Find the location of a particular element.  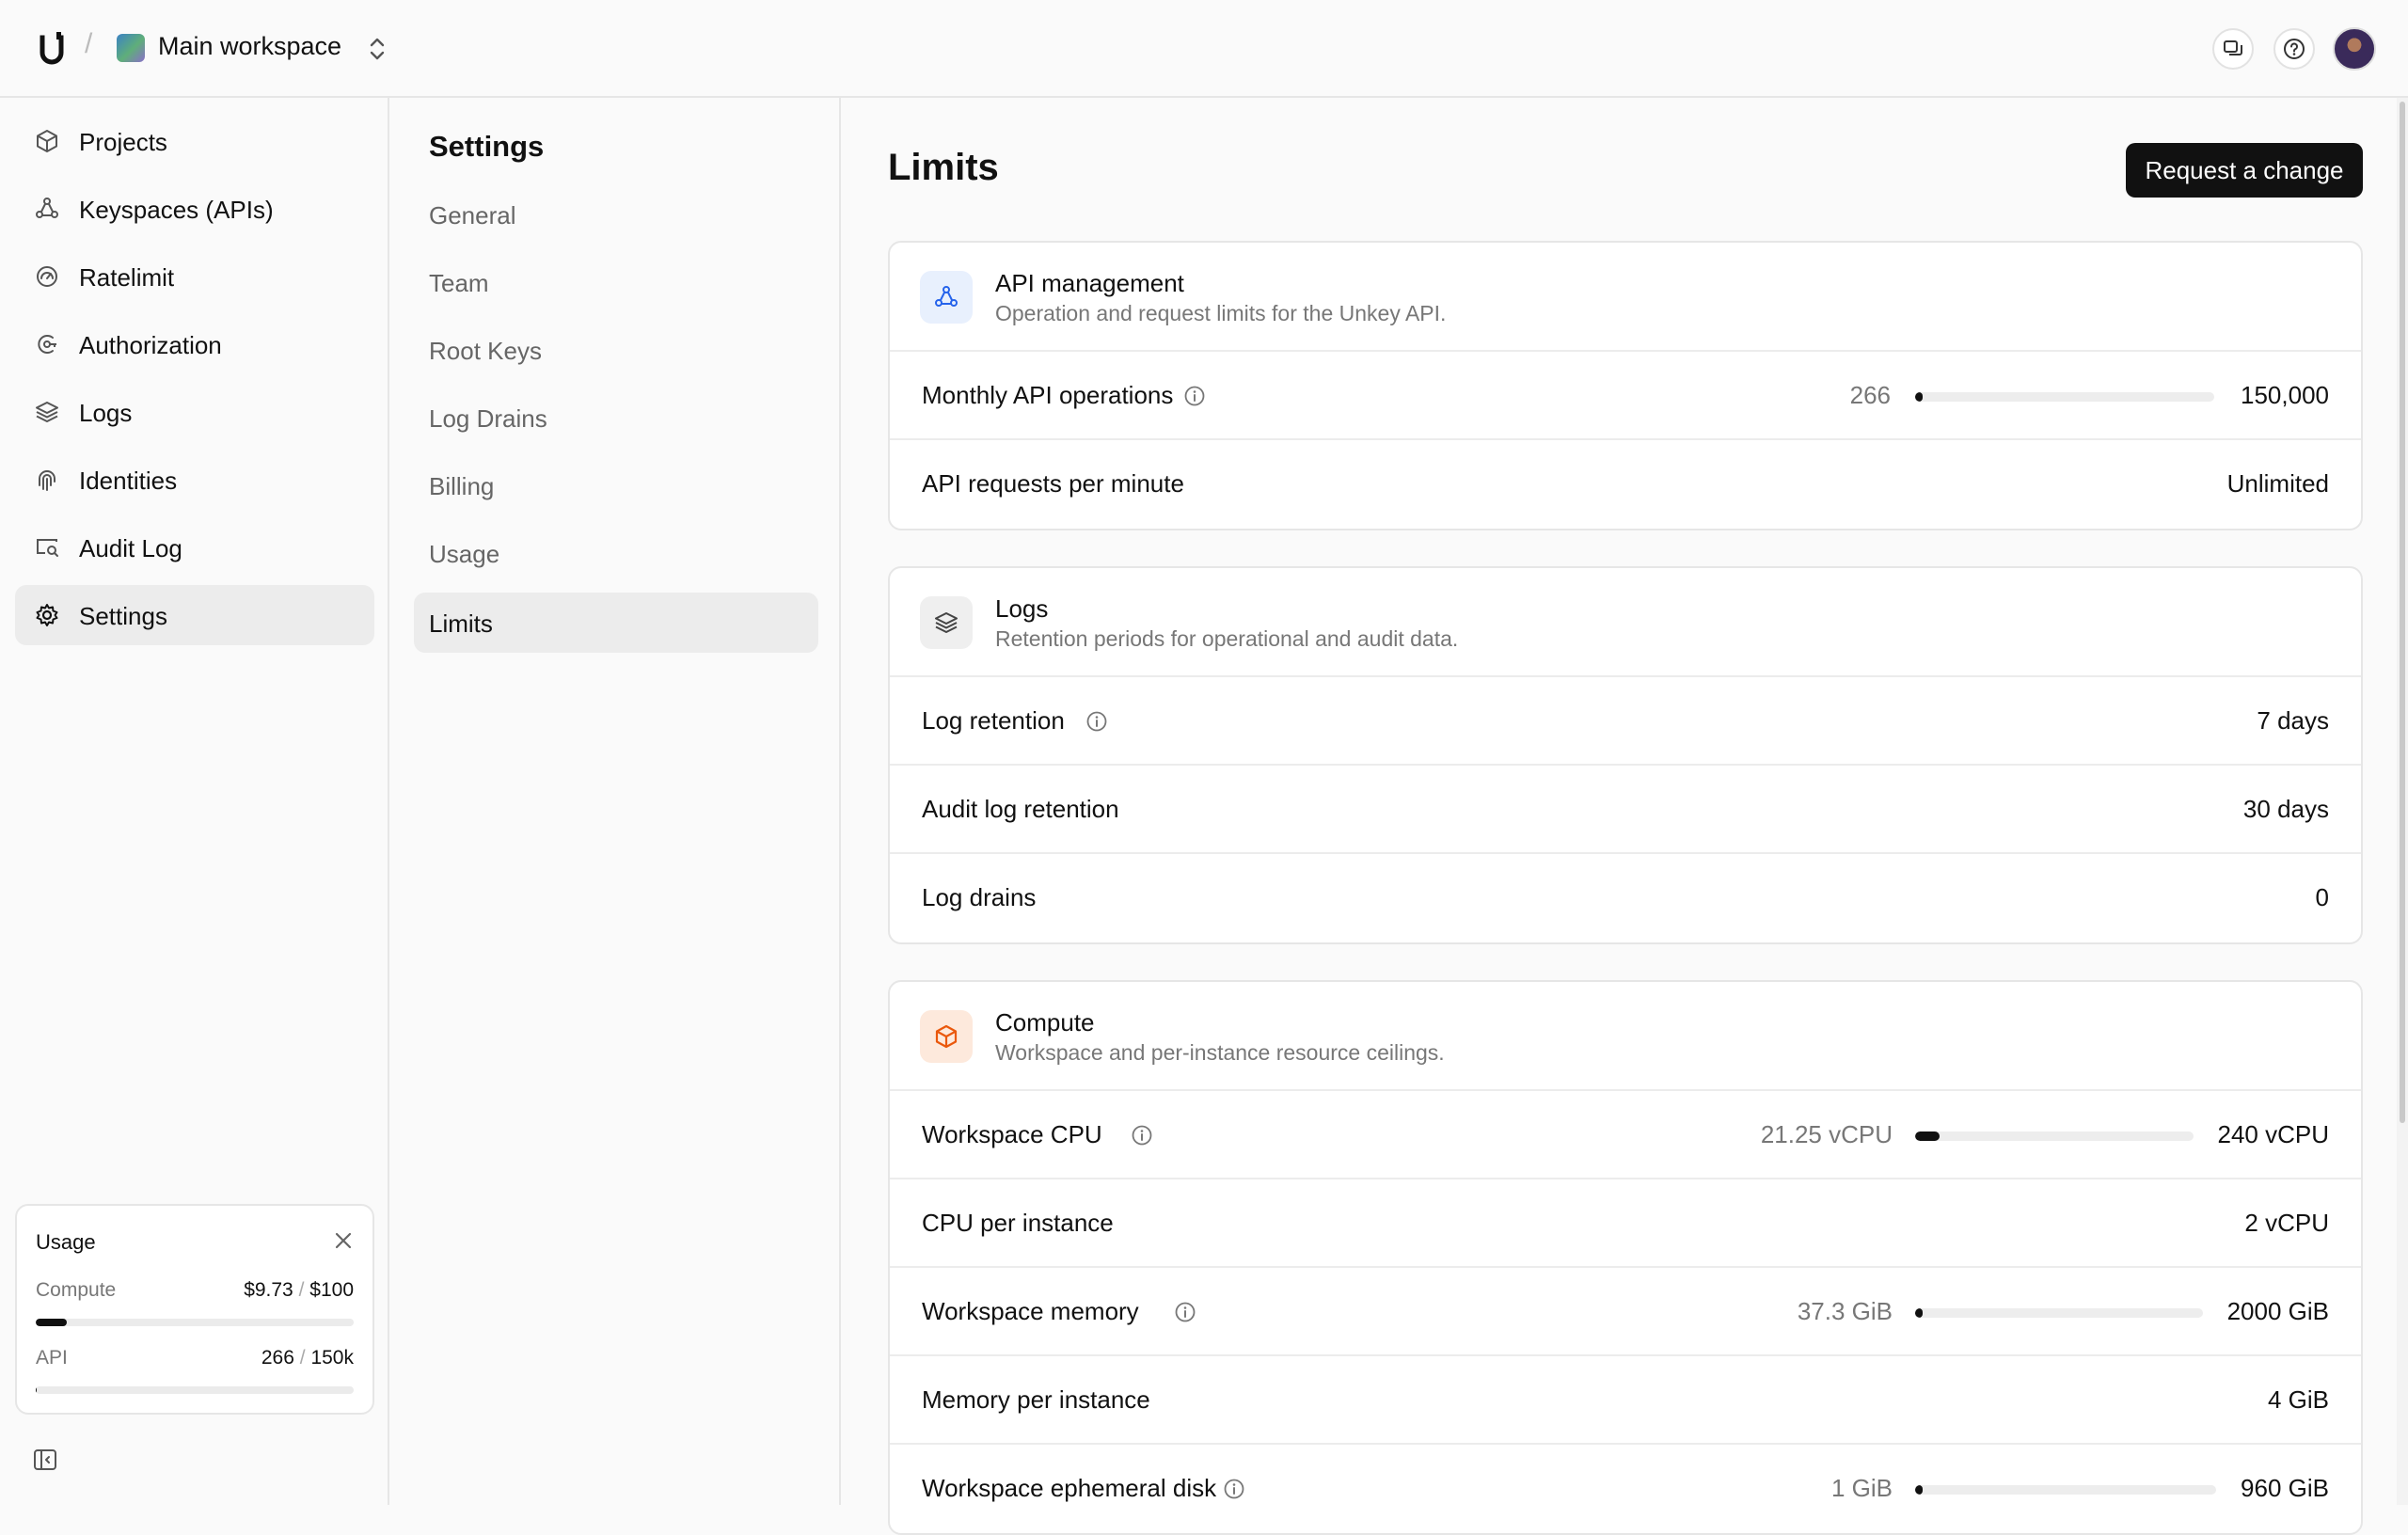

workspace-avatar is located at coordinates (131, 48).